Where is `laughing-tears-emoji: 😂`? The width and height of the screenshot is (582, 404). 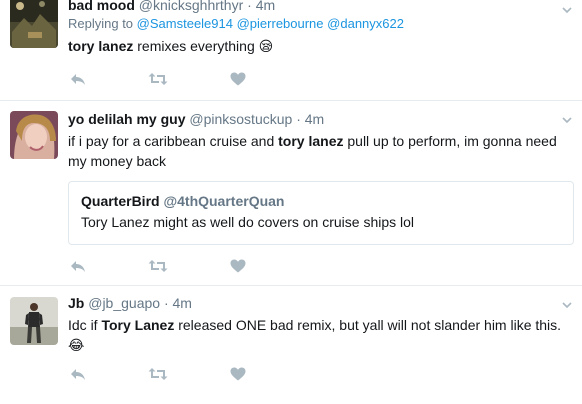 laughing-tears-emoji: 😂 is located at coordinates (76, 346).